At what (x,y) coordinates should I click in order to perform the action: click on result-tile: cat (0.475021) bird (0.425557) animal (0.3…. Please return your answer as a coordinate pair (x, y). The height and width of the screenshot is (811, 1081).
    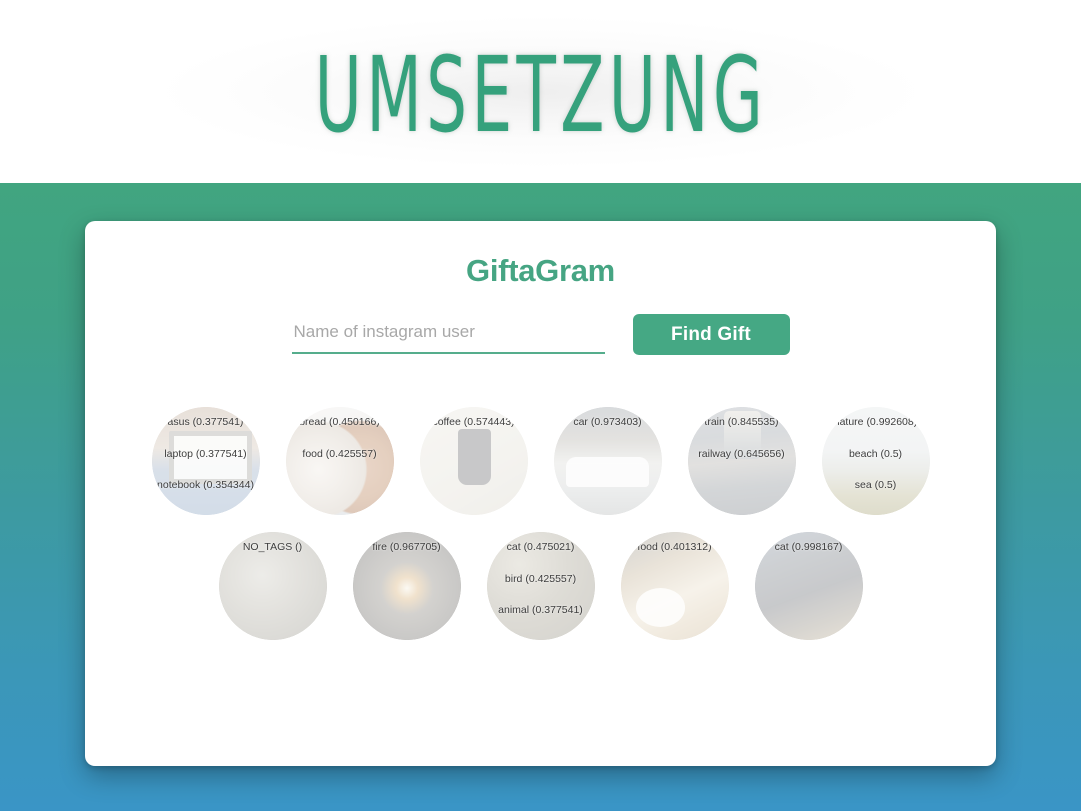
    Looking at the image, I should click on (540, 586).